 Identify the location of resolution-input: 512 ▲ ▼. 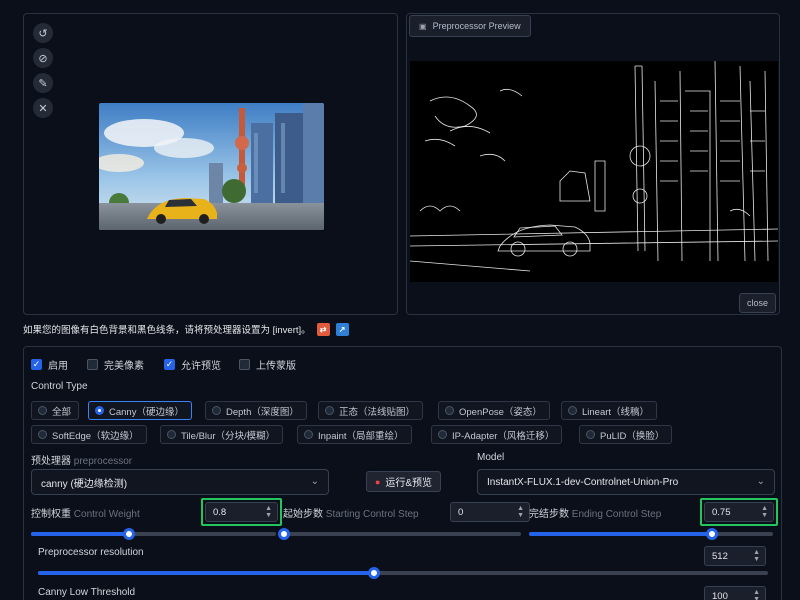
(735, 556).